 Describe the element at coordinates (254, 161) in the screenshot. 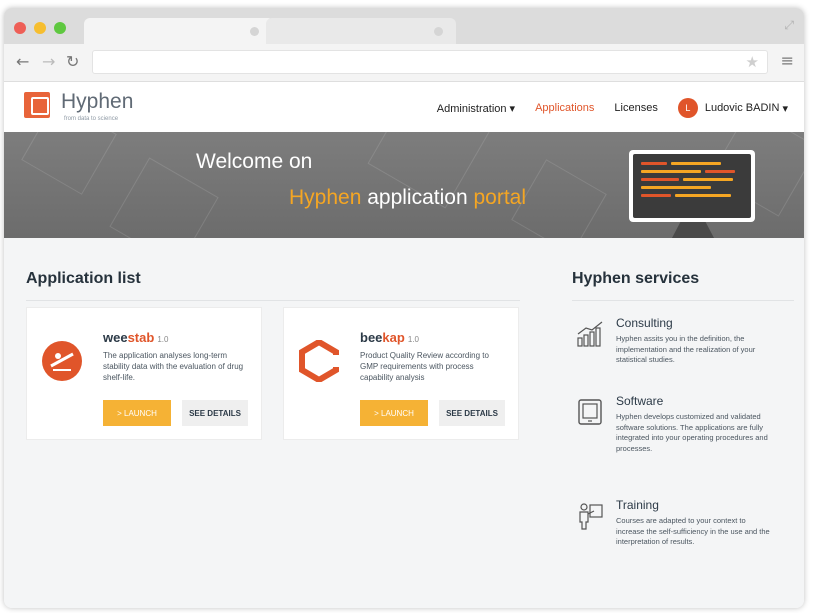

I see `welcome-text: Welcome on` at that location.